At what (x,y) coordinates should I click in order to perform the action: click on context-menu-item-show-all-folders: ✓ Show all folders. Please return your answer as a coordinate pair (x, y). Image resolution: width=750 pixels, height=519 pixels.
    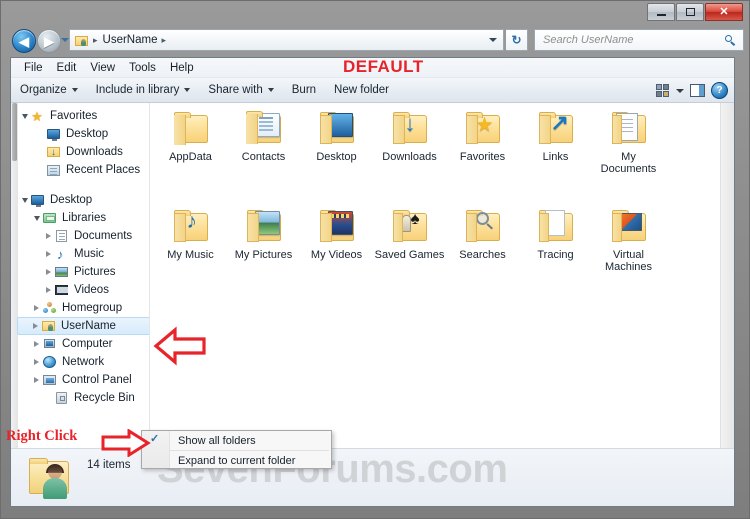
    Looking at the image, I should click on (236, 440).